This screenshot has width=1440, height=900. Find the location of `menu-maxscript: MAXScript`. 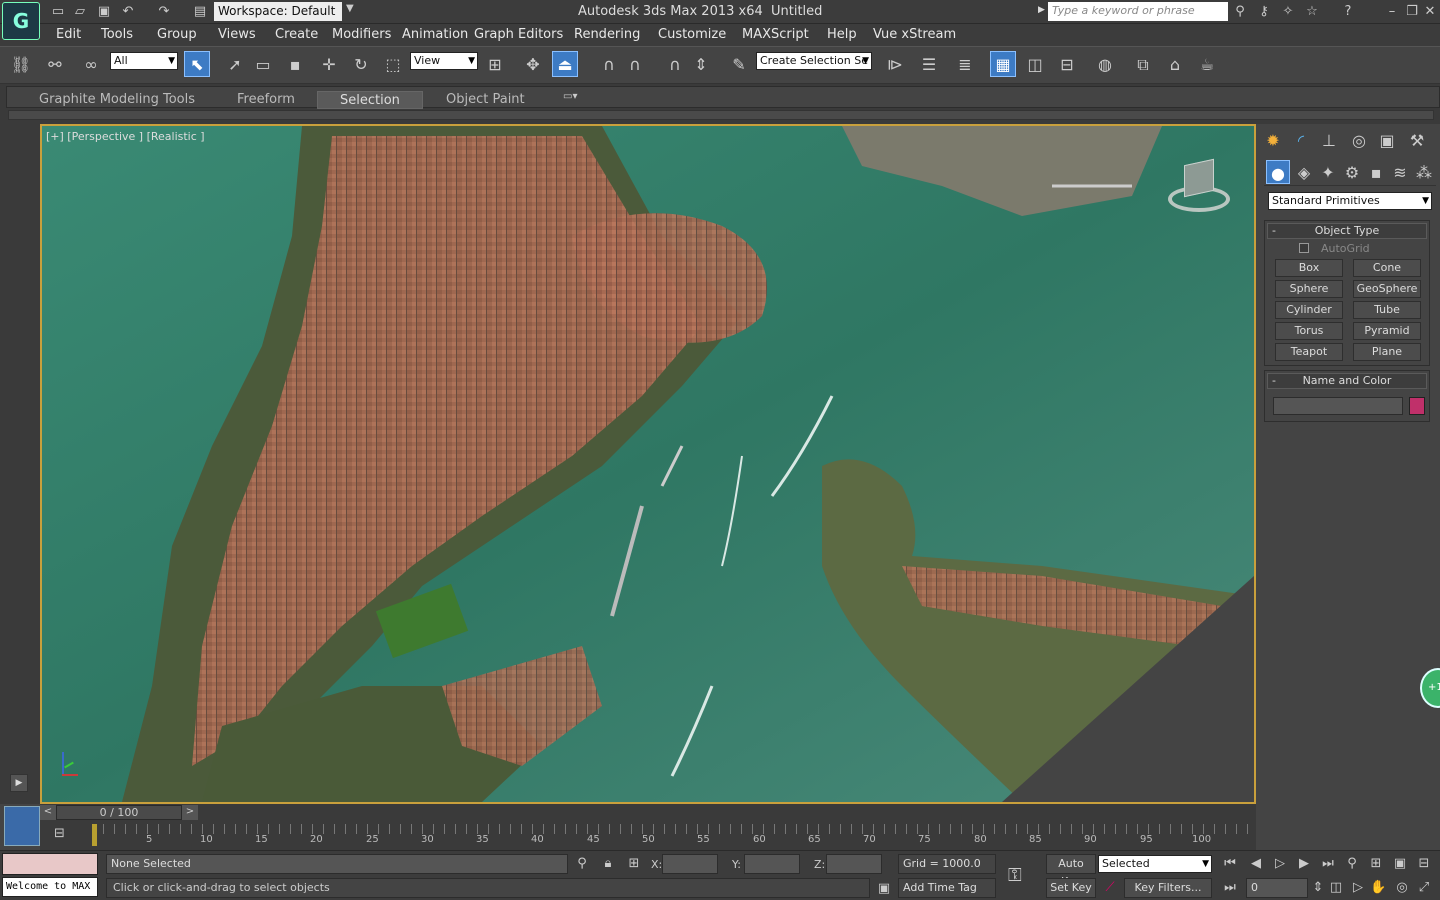

menu-maxscript: MAXScript is located at coordinates (775, 34).